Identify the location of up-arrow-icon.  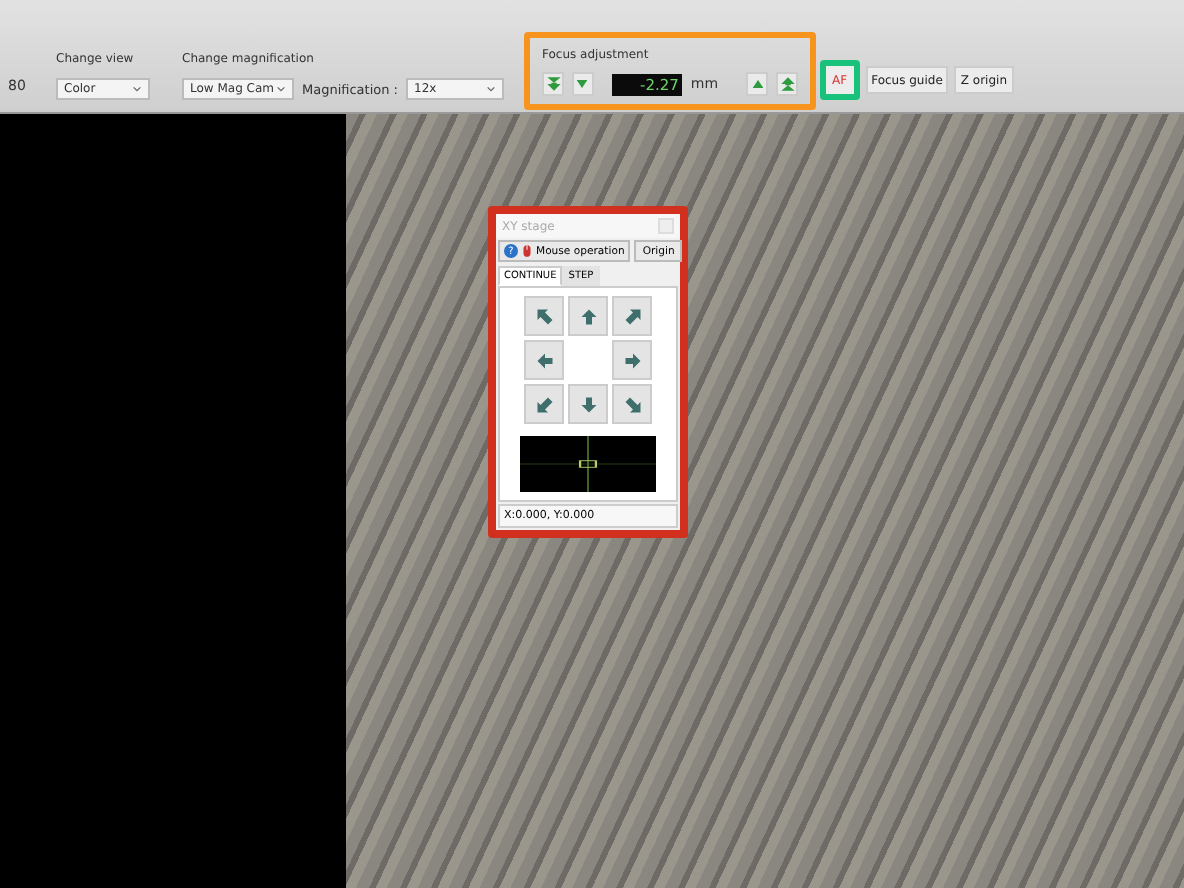
(757, 84).